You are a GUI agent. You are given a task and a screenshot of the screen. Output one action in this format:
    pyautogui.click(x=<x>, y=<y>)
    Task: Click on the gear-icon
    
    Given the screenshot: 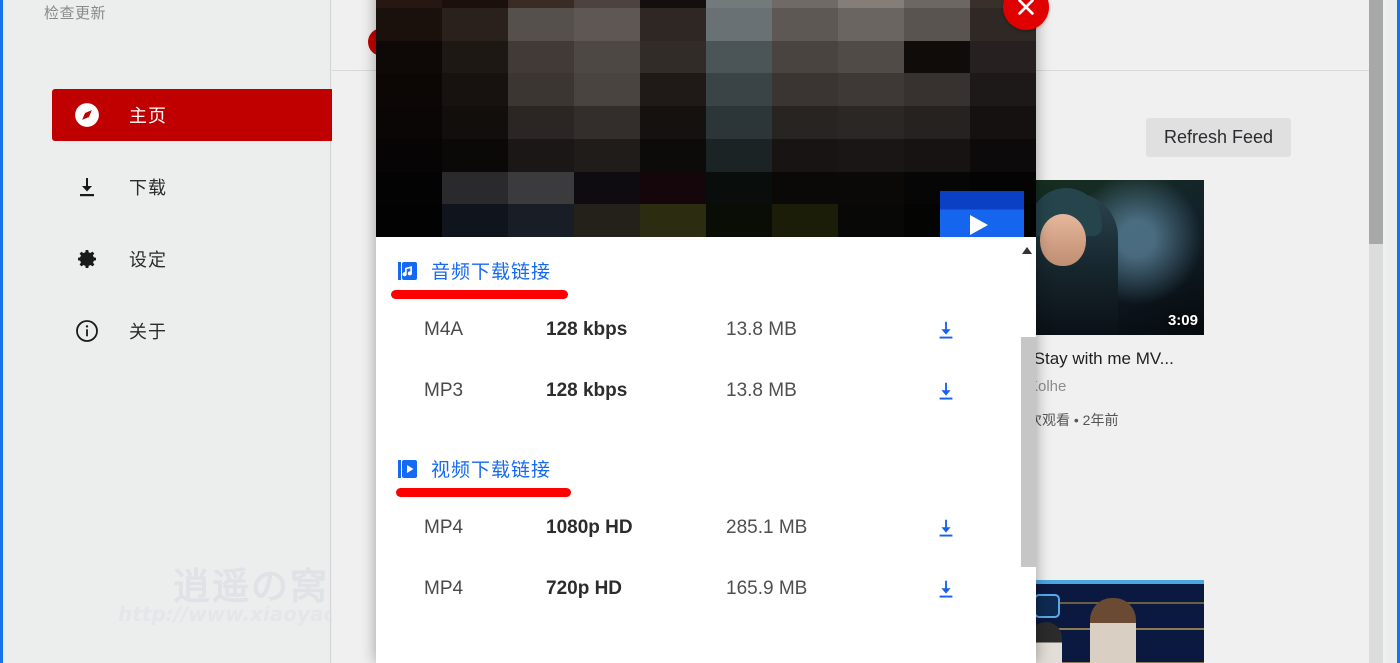 What is the action you would take?
    pyautogui.click(x=87, y=259)
    